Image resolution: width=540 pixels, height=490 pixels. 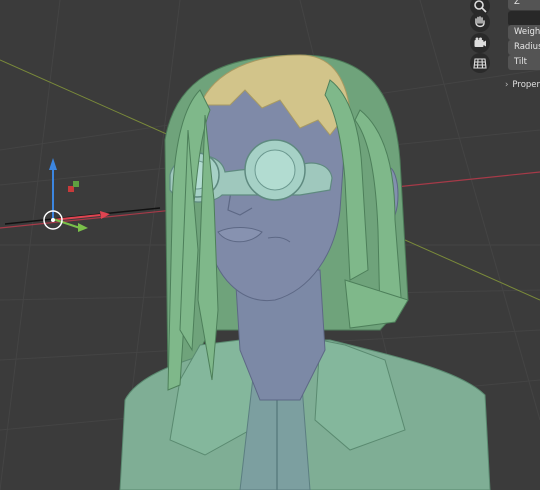 What do you see at coordinates (524, 5) in the screenshot?
I see `axis-z-field: Z` at bounding box center [524, 5].